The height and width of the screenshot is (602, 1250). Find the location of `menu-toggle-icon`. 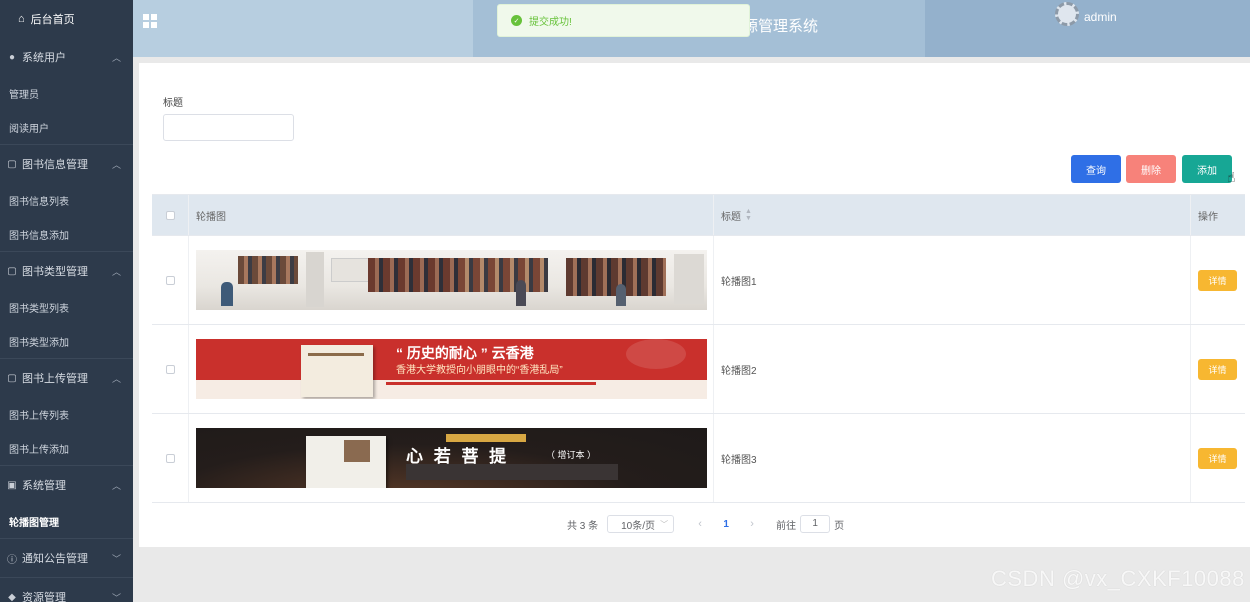

menu-toggle-icon is located at coordinates (150, 21).